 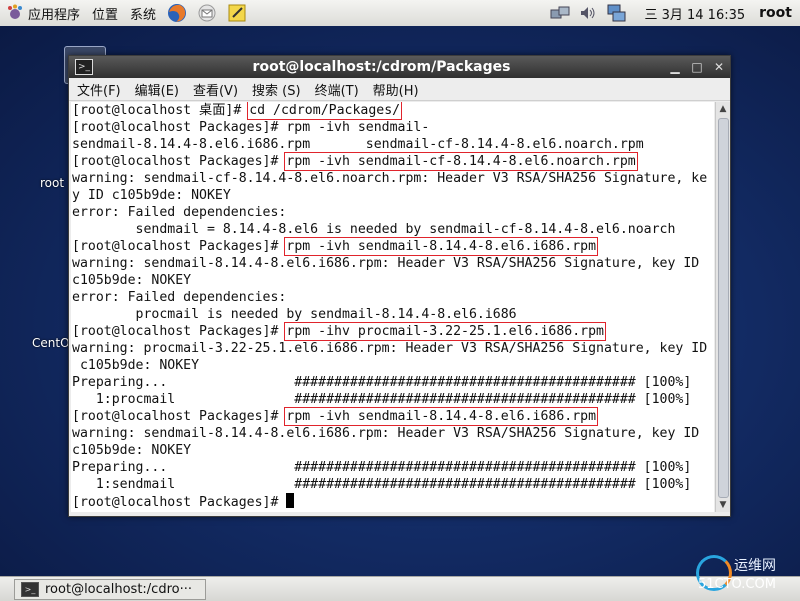 I want to click on menu-view: 查看(V), so click(x=214, y=89).